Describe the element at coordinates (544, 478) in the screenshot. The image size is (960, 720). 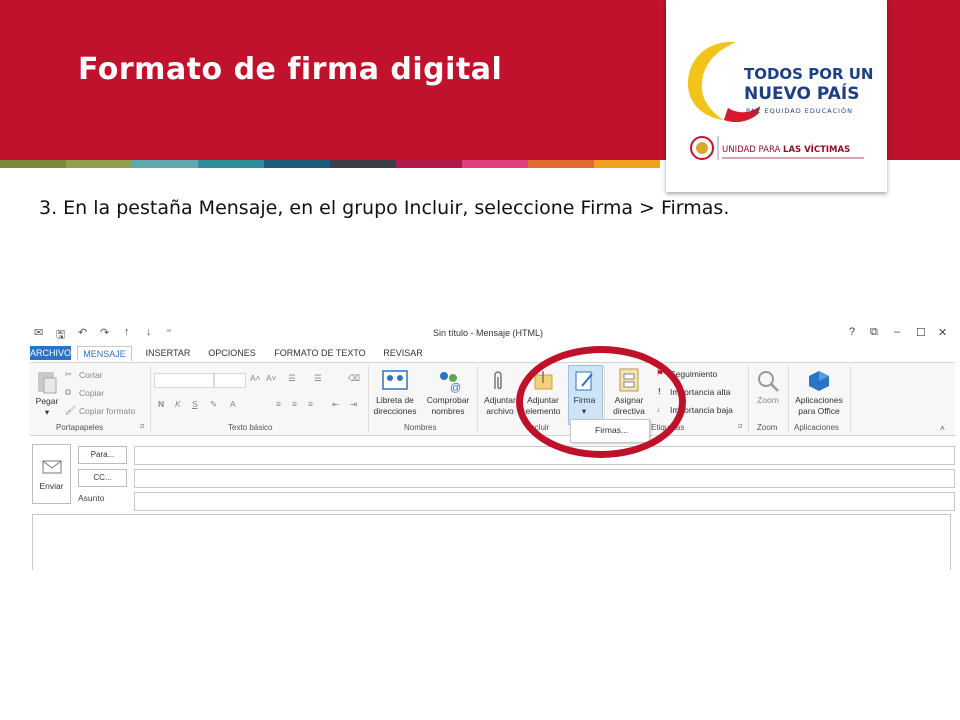
I see `cc-field` at that location.